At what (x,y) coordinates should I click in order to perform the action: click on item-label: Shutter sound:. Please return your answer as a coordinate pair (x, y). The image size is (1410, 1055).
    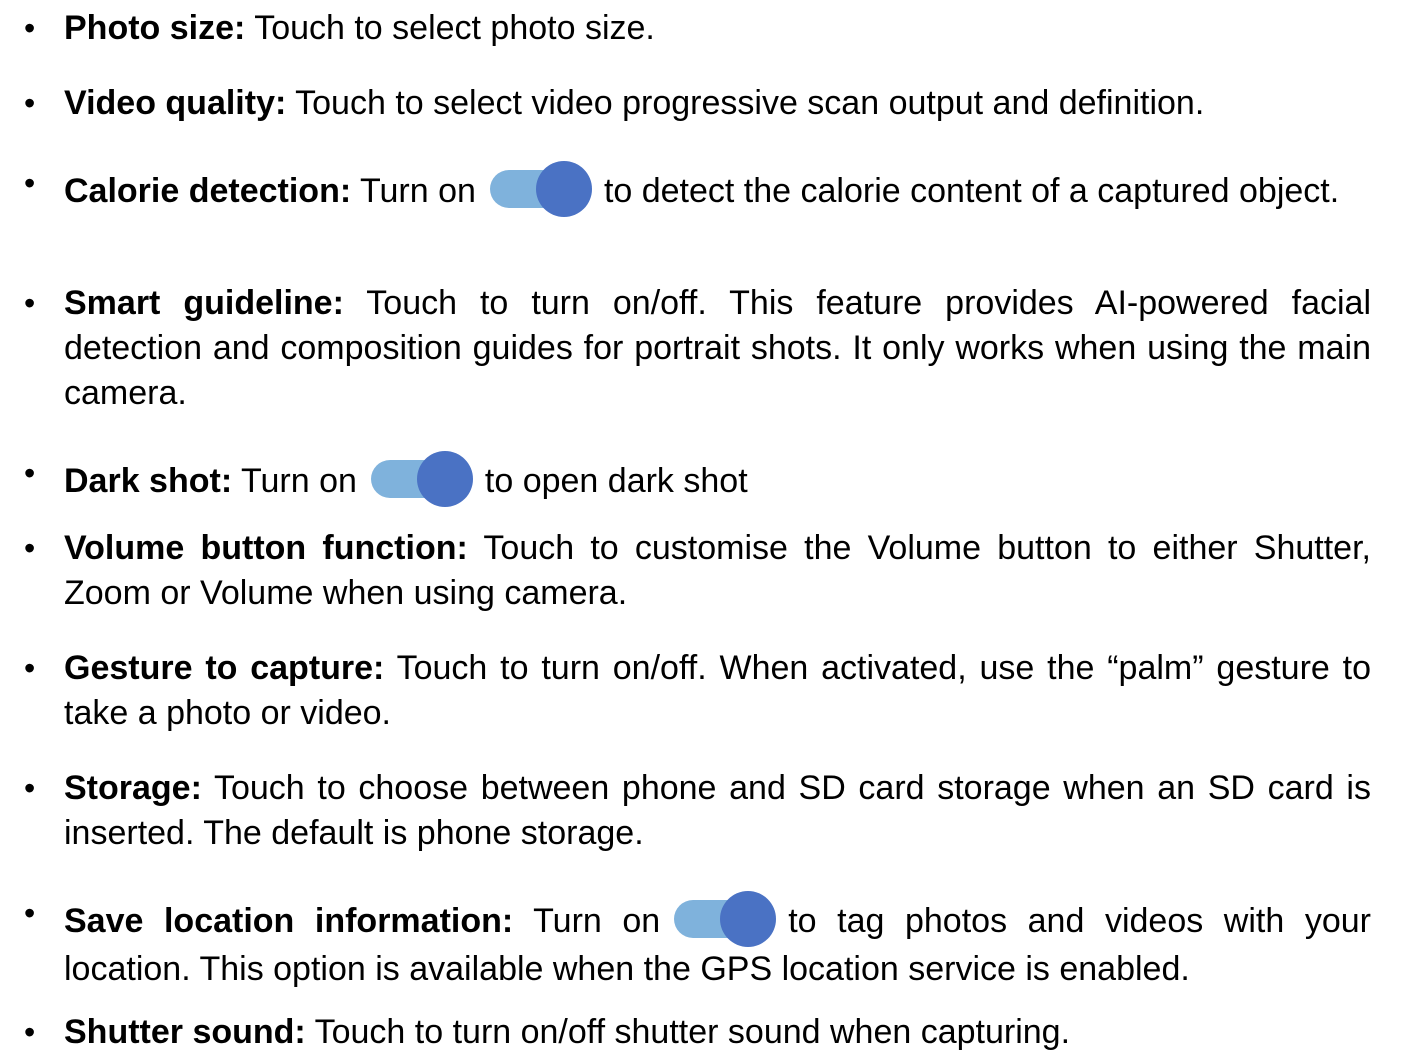
    Looking at the image, I should click on (185, 1032).